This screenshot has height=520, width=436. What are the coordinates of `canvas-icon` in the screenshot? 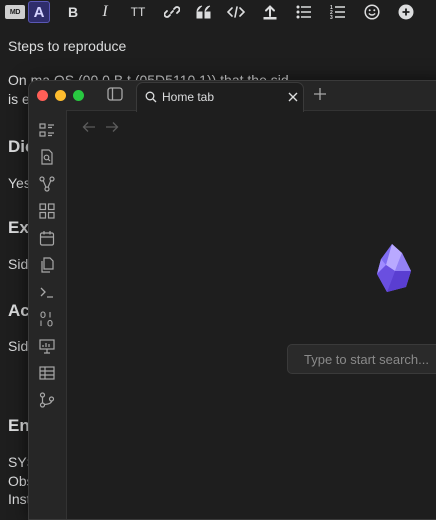 It's located at (47, 211).